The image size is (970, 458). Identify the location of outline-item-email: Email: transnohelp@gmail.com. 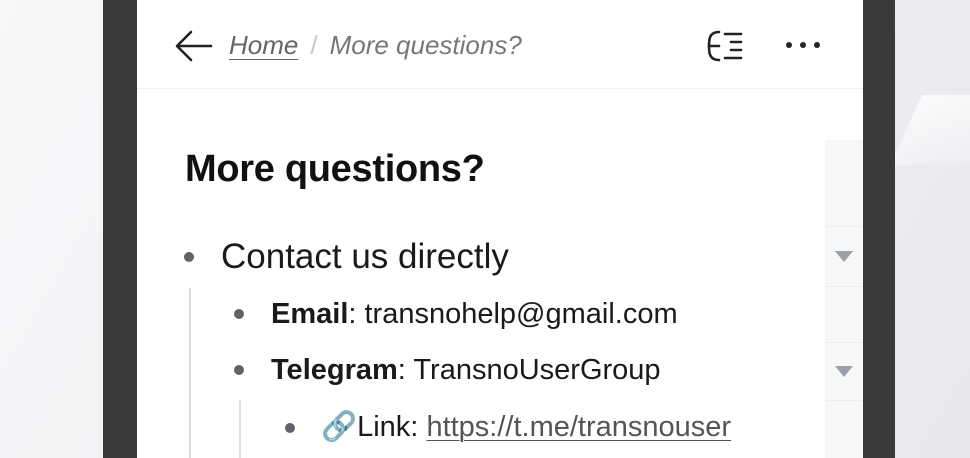
(474, 314).